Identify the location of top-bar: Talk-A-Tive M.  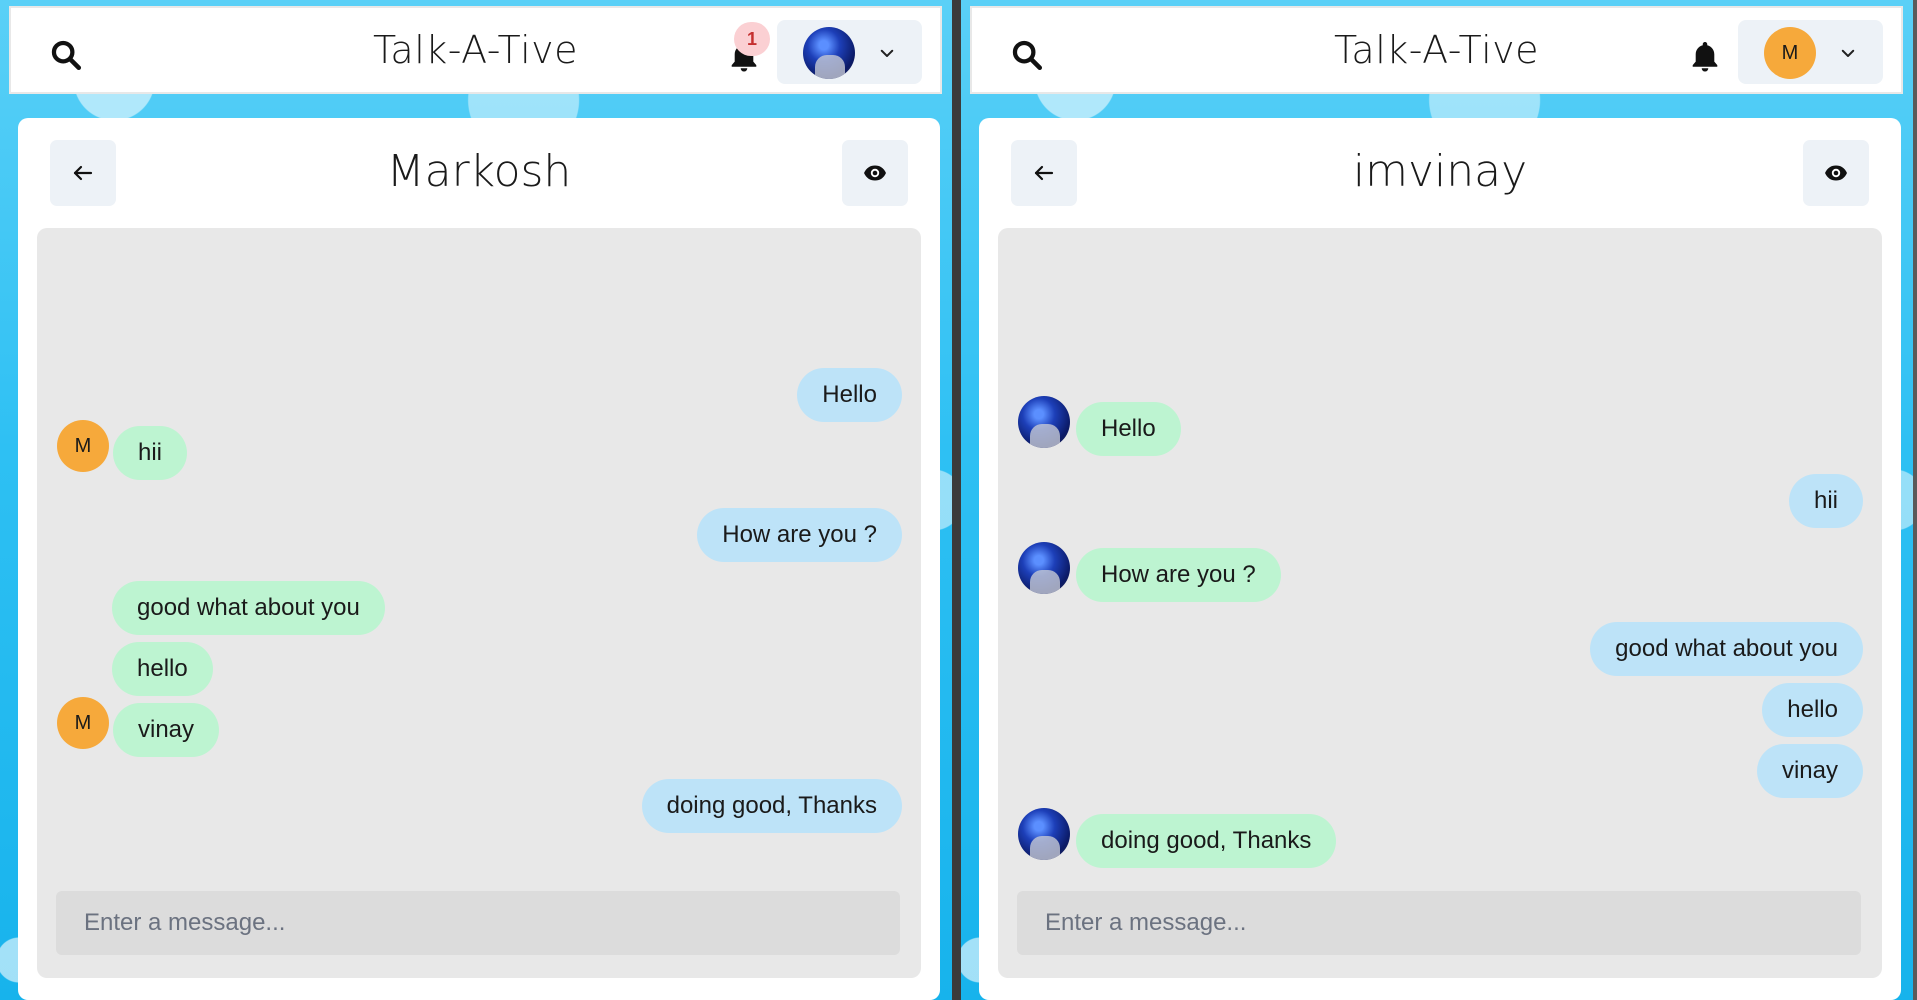
(1436, 50).